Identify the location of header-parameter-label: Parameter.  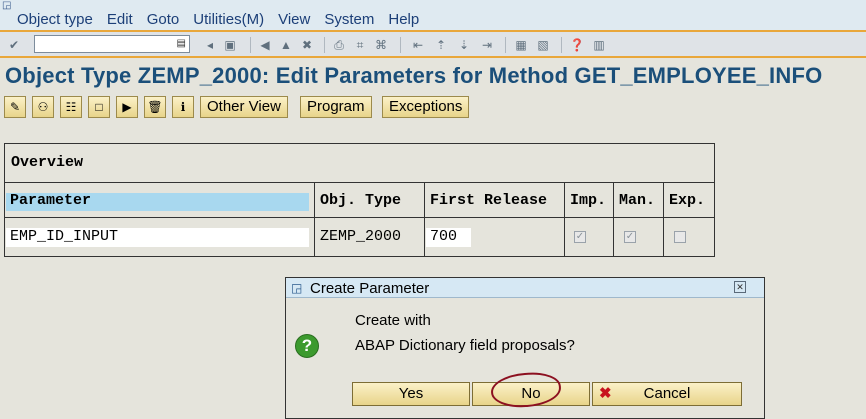
(51, 200).